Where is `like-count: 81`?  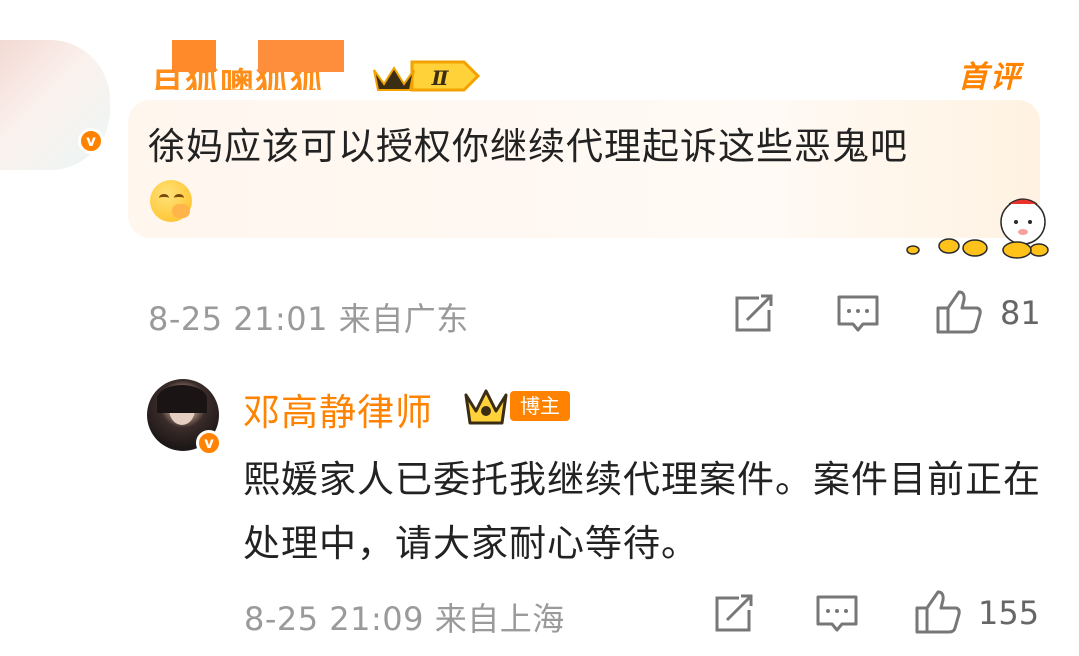 like-count: 81 is located at coordinates (1020, 313).